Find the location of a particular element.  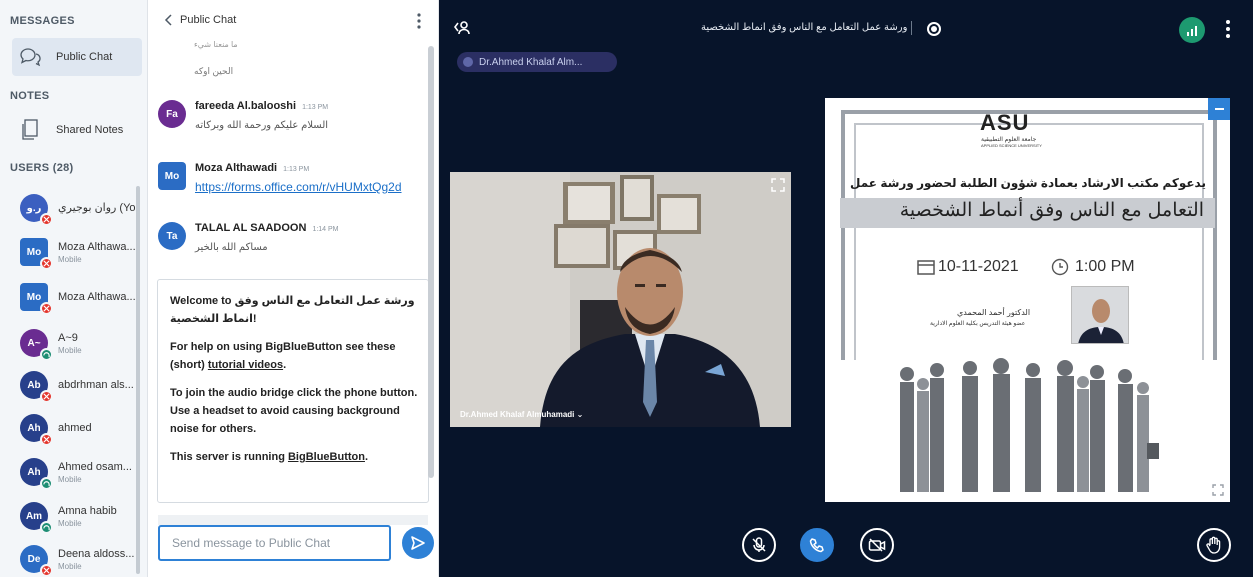

user-list-item: Mo Moza Althawa... Mobile is located at coordinates (70, 252).